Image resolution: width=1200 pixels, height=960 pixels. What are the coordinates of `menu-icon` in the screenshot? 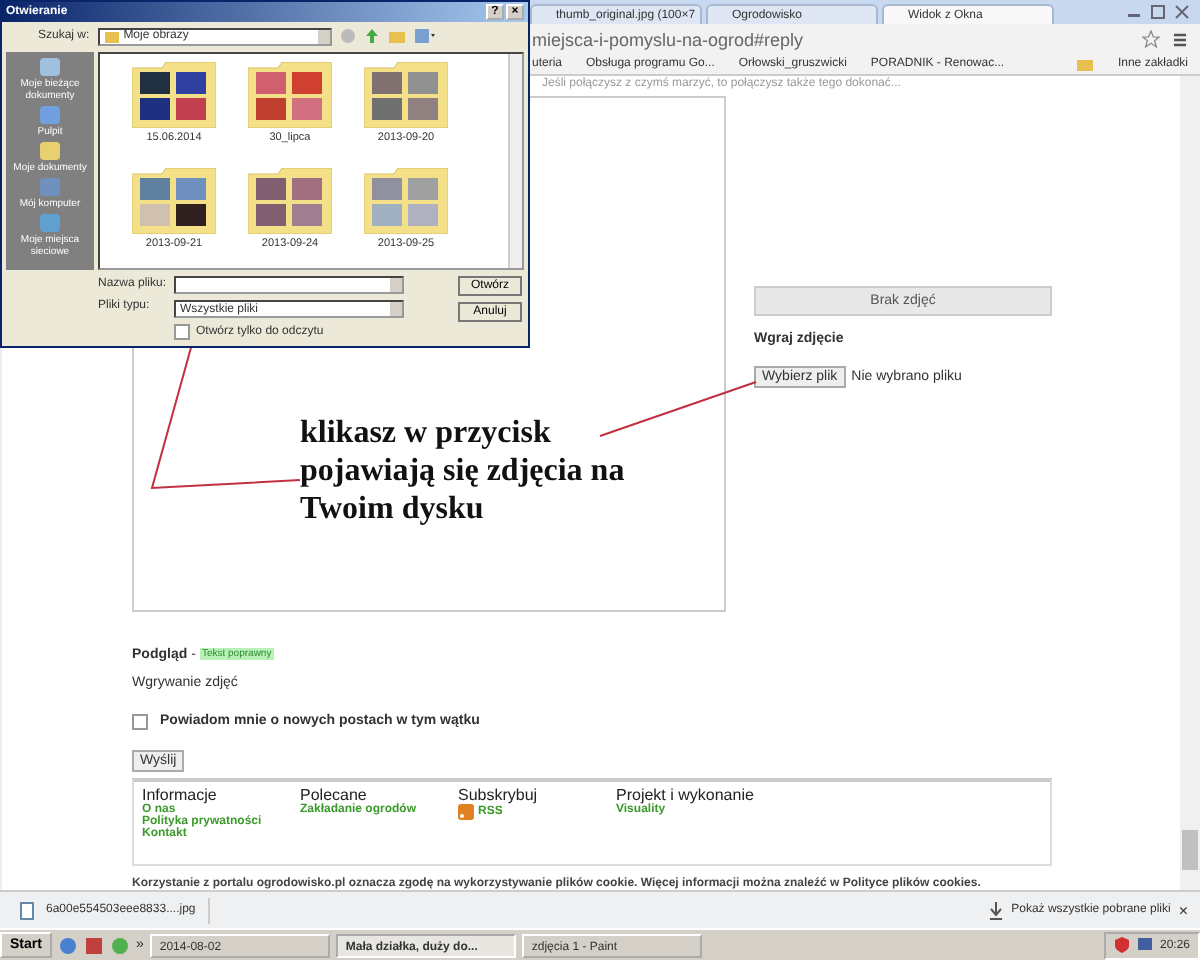 It's located at (1180, 39).